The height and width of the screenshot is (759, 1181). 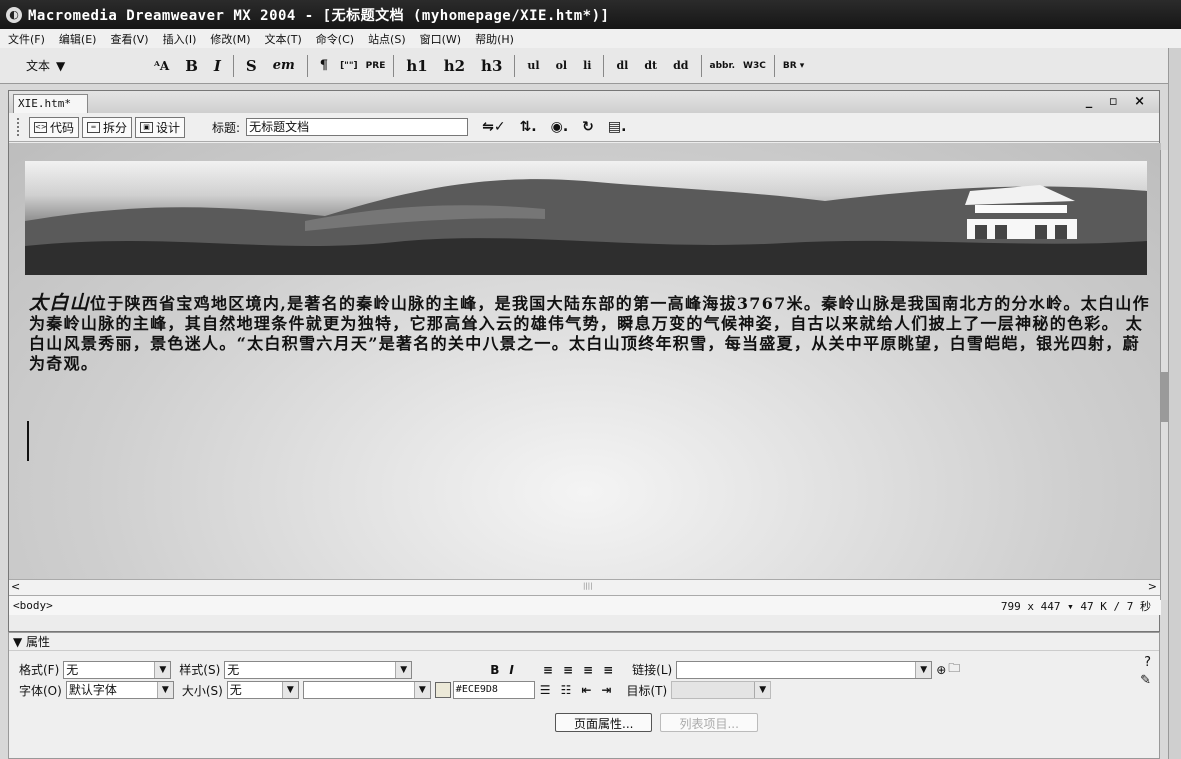 I want to click on line-break-icon: BR ▾, so click(x=793, y=66).